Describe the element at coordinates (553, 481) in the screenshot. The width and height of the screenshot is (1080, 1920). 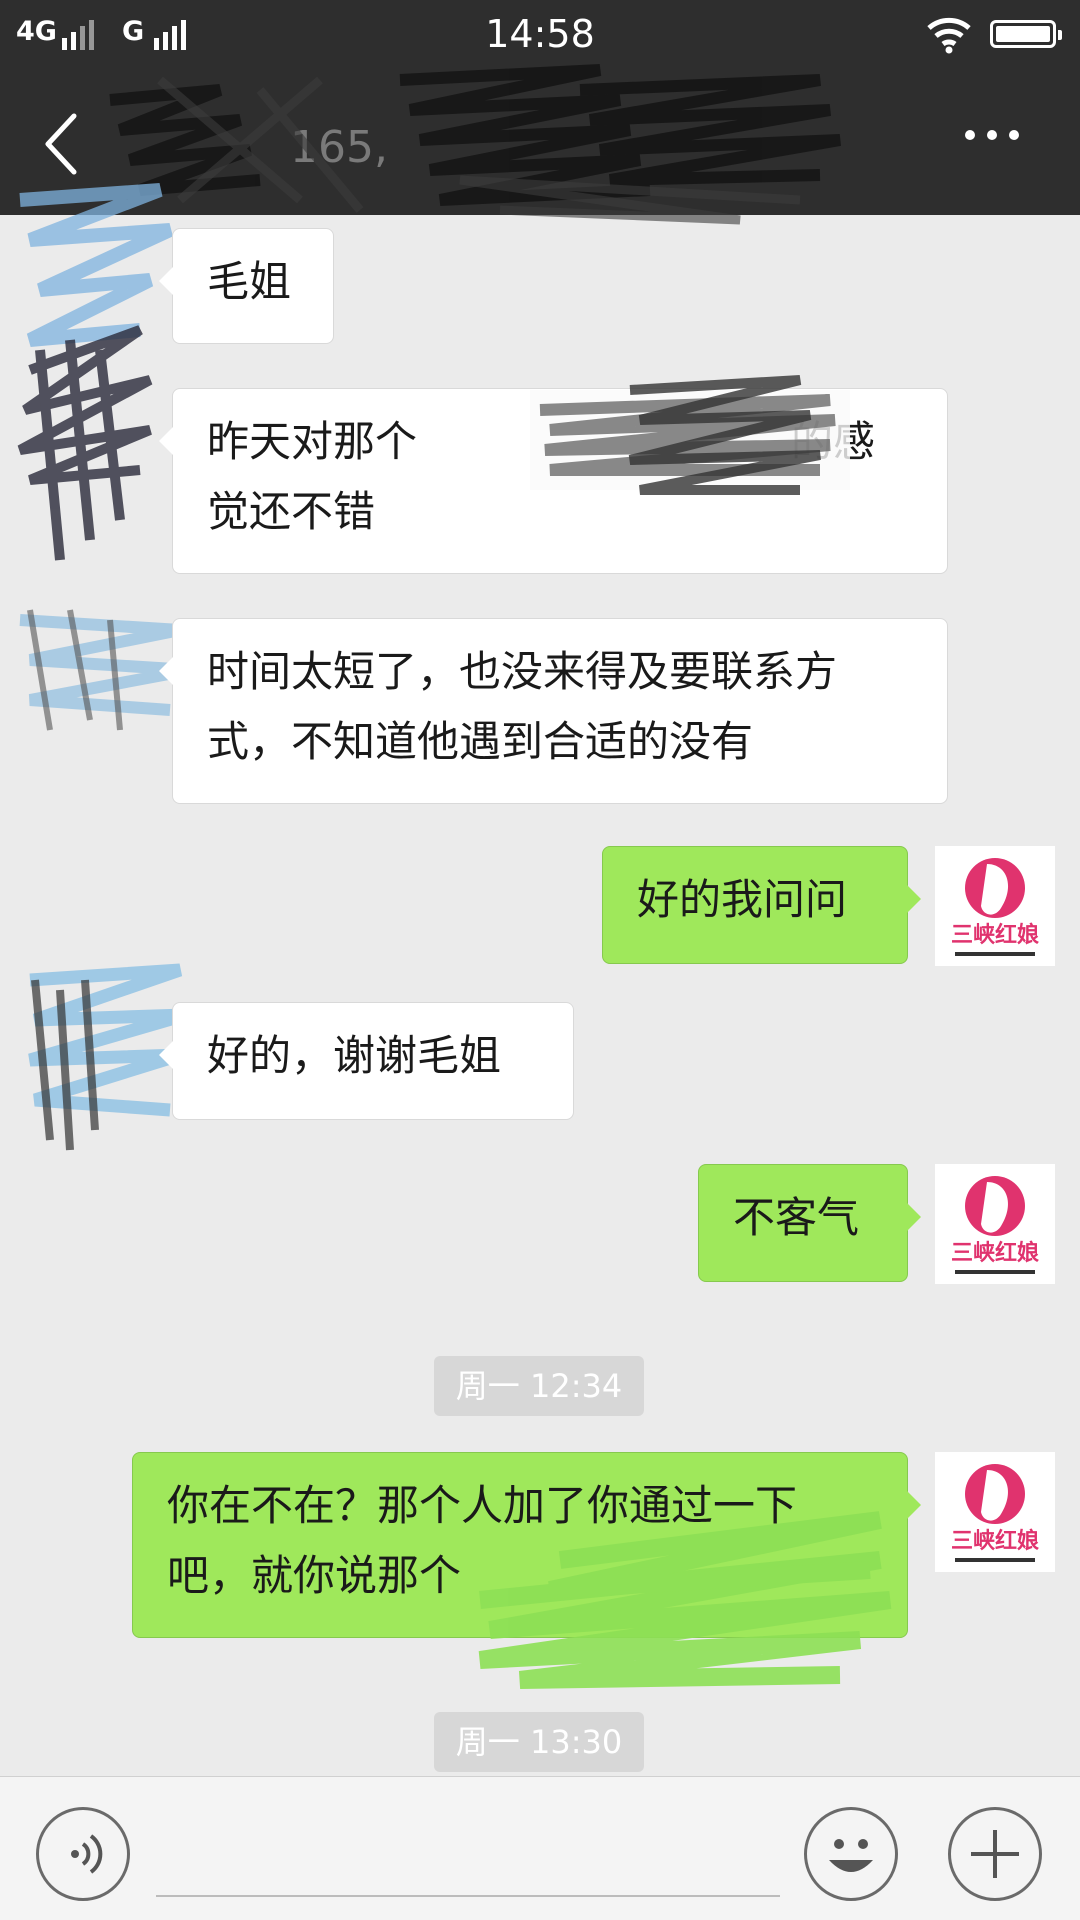
I see `message-bubble-incoming: 昨天对那个 的感 觉还不错` at that location.